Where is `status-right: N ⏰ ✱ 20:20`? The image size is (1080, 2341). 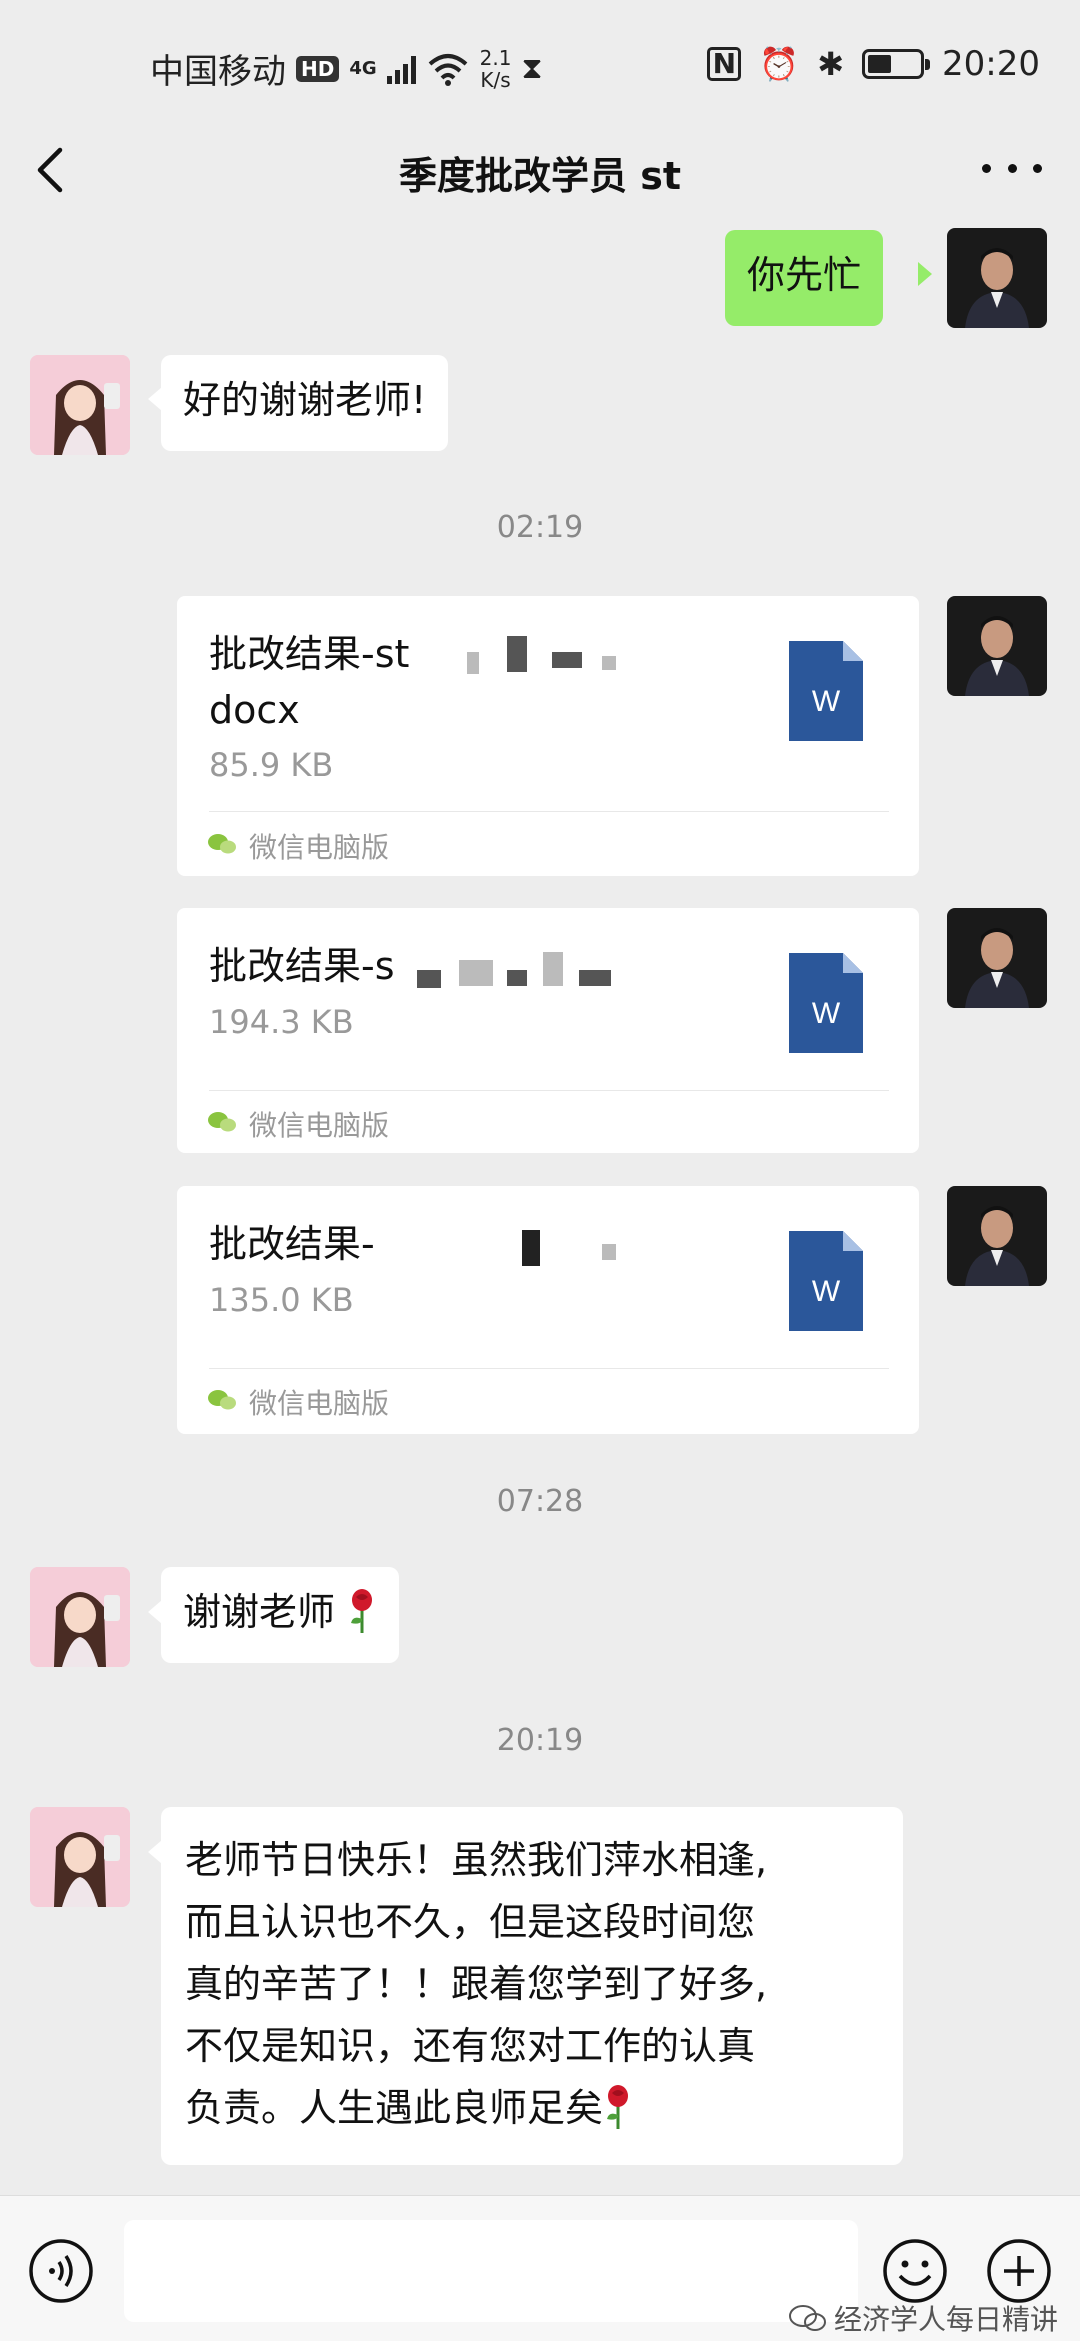 status-right: N ⏰ ✱ 20:20 is located at coordinates (873, 64).